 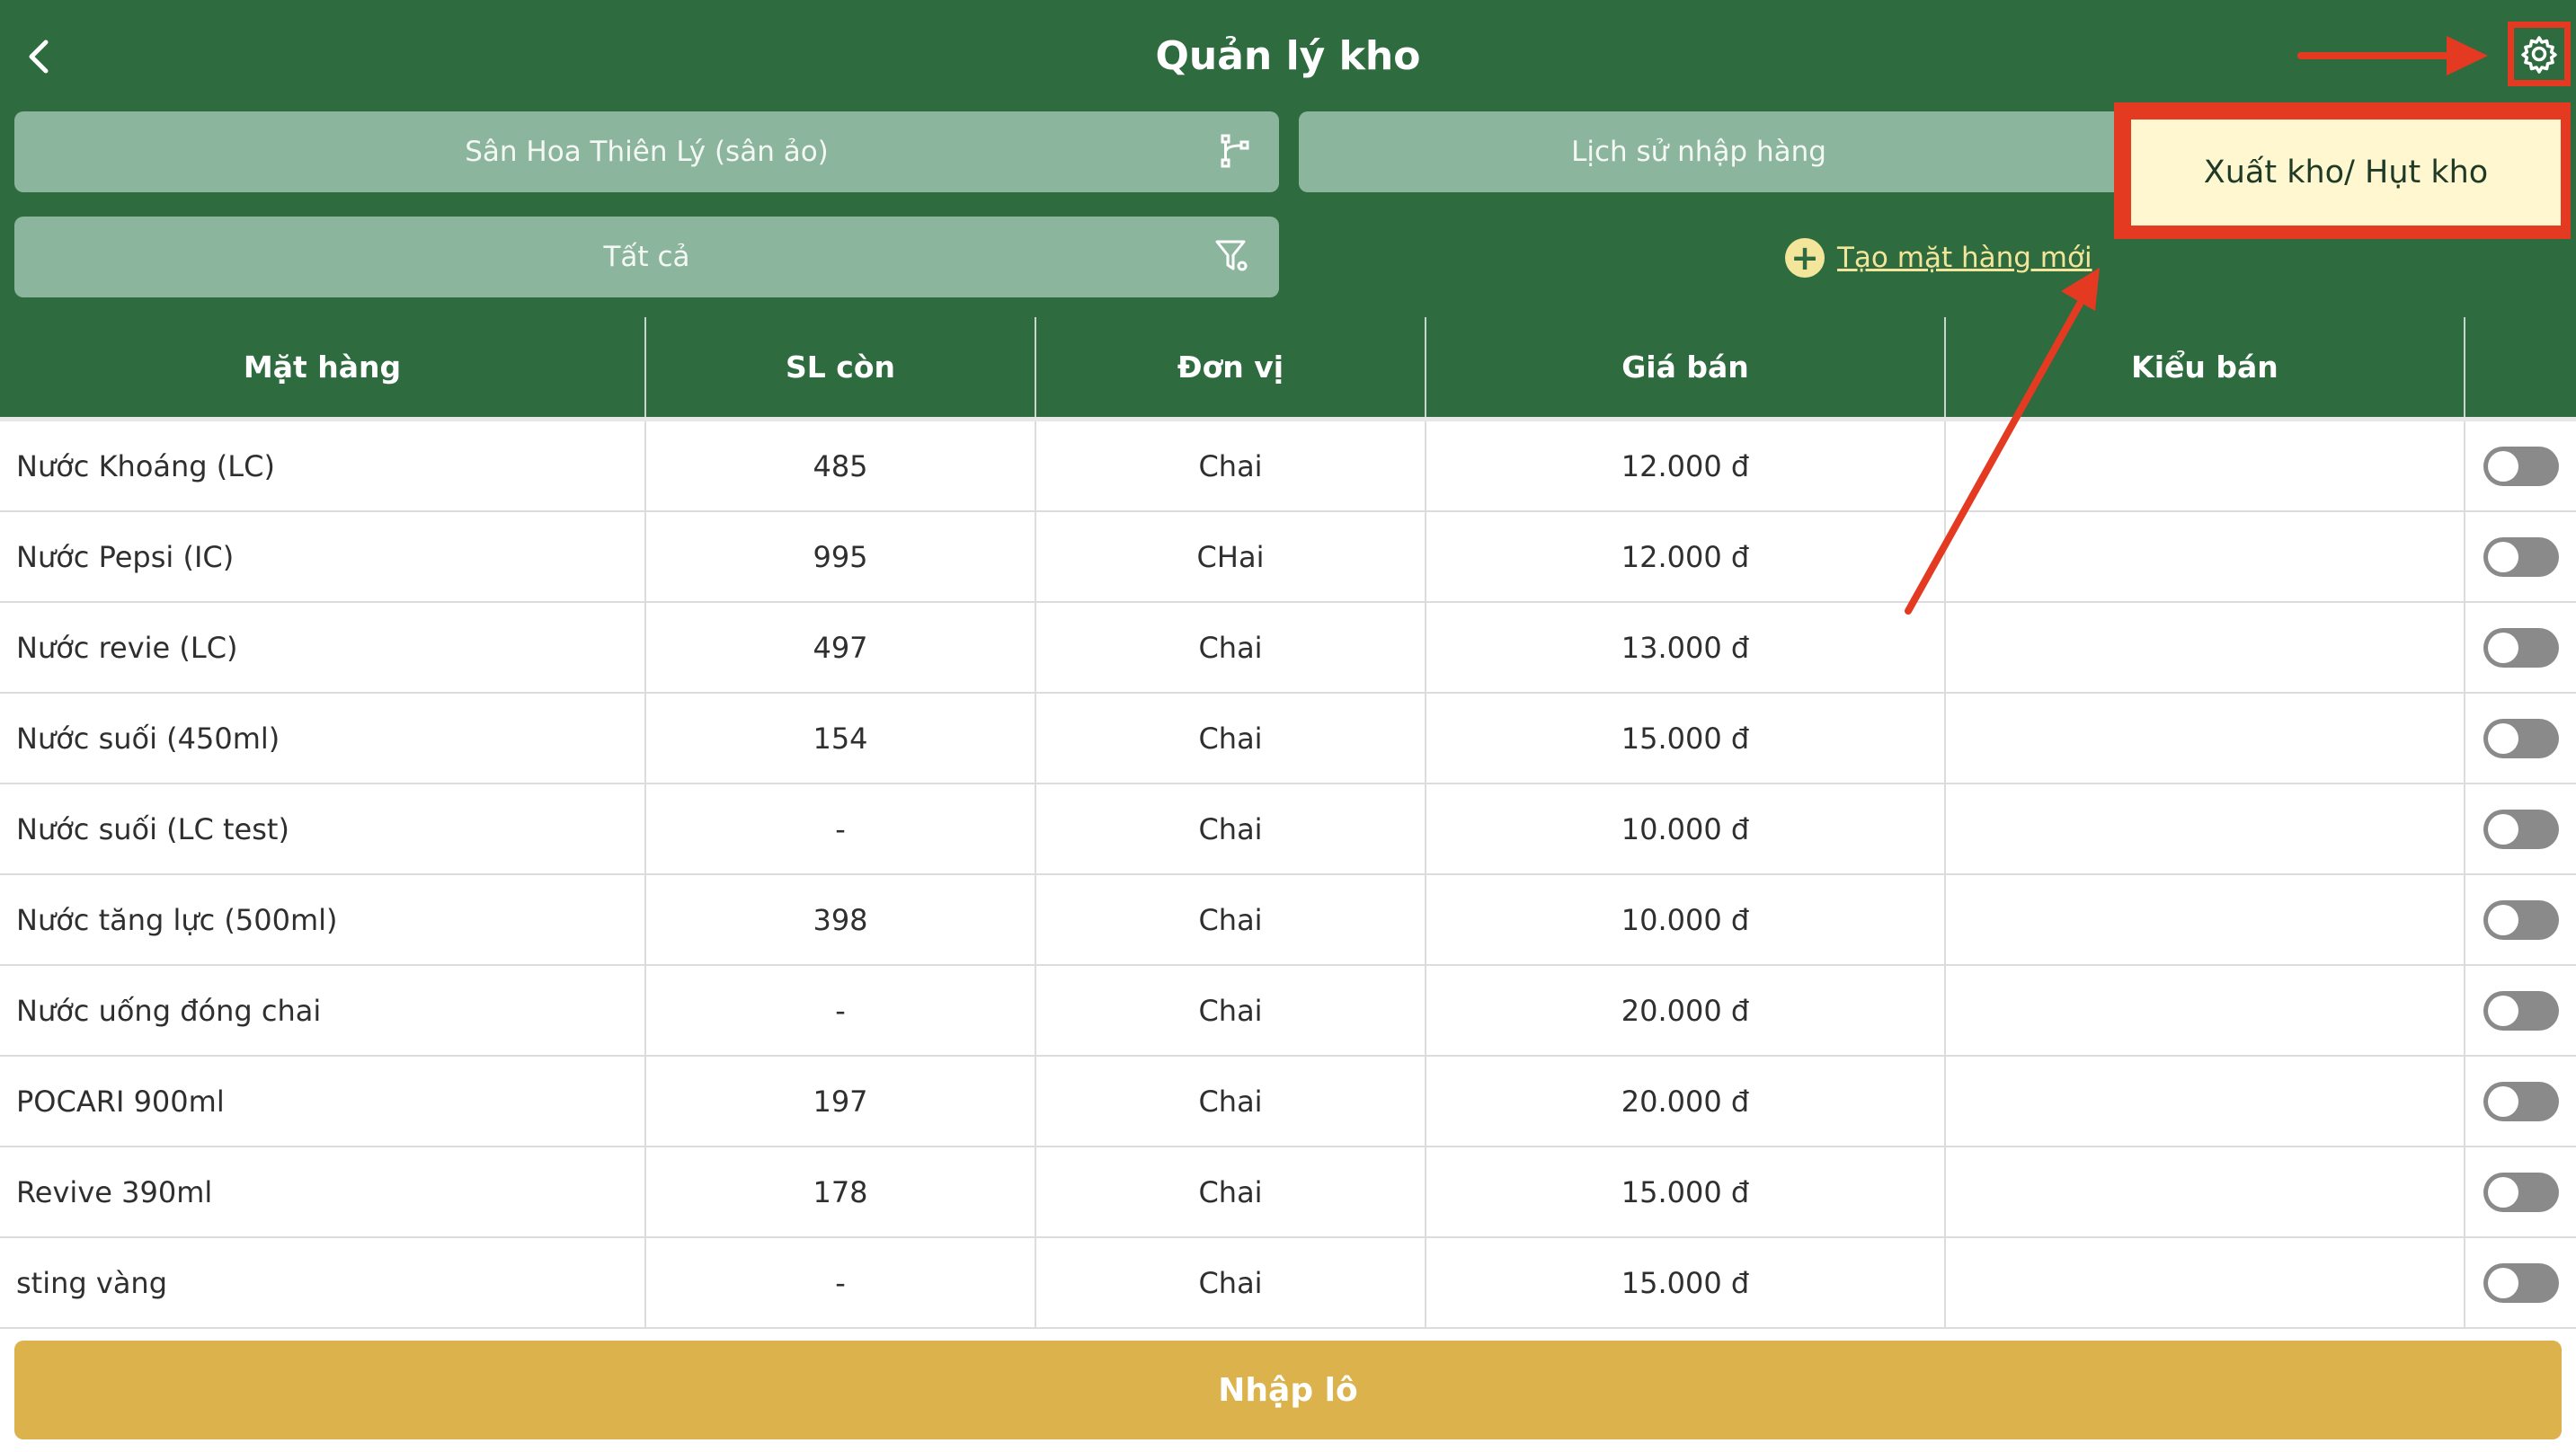 I want to click on column-header-price: Giá bán, so click(x=1686, y=368).